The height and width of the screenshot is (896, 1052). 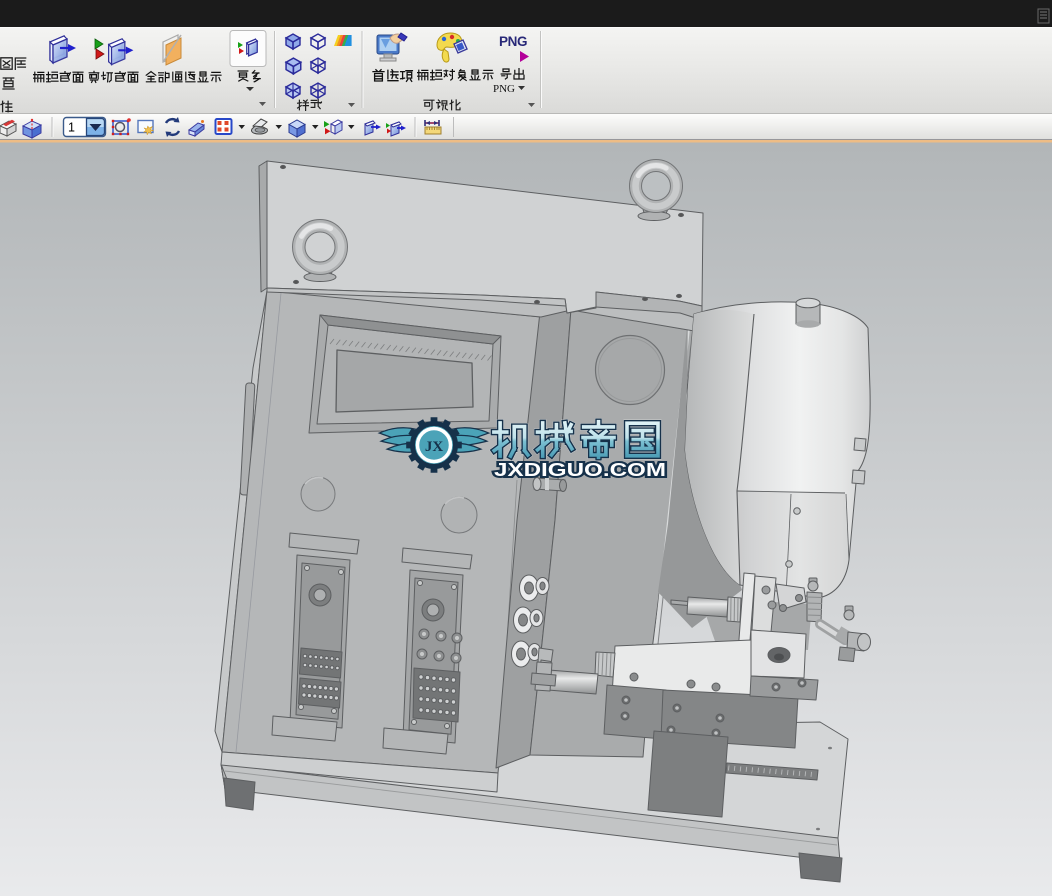 What do you see at coordinates (434, 447) in the screenshot?
I see `svg-text: JX` at bounding box center [434, 447].